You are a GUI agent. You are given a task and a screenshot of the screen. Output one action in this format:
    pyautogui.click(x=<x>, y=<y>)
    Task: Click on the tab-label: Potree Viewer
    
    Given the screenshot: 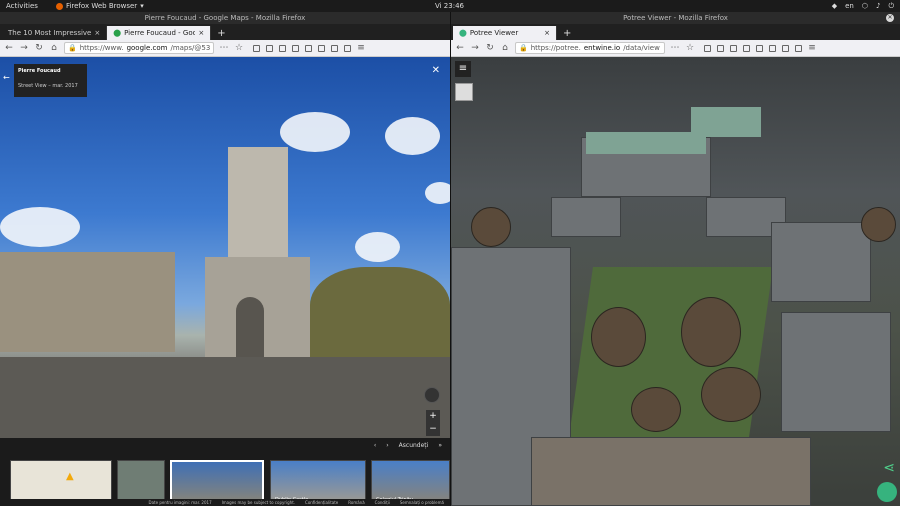 What is the action you would take?
    pyautogui.click(x=494, y=33)
    